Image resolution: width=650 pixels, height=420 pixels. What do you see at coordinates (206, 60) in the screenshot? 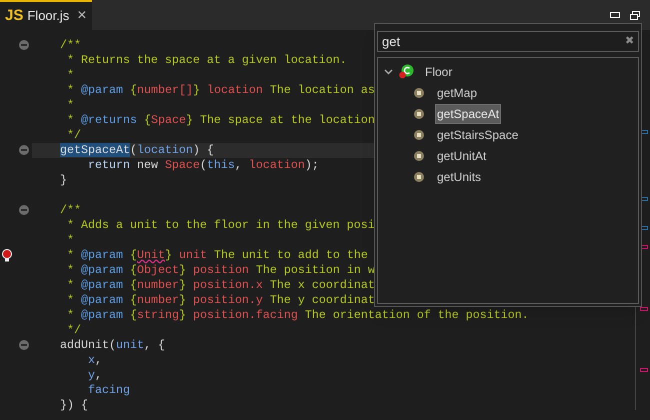
I see `code-line: * Returns the space at a given location.` at bounding box center [206, 60].